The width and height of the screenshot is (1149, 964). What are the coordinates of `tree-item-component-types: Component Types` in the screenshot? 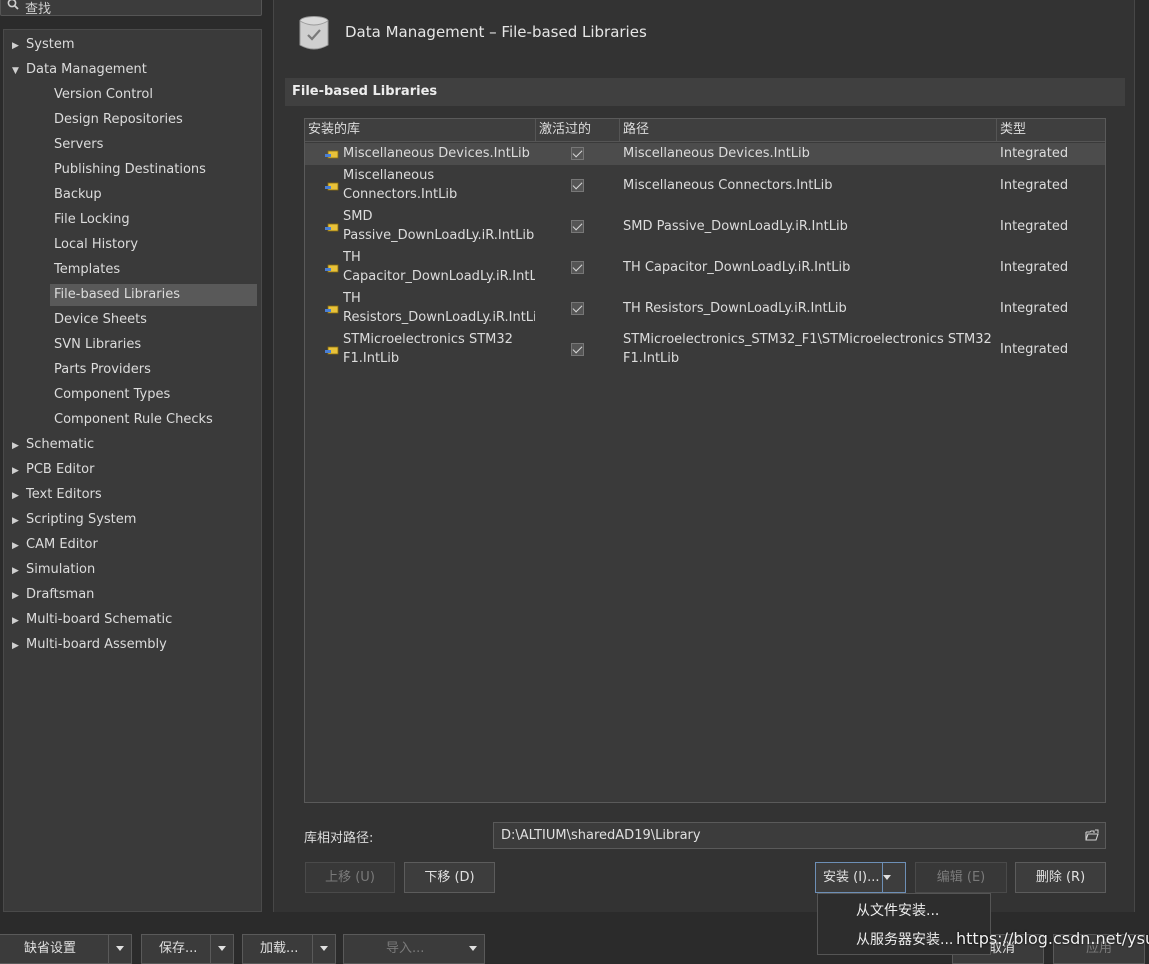 It's located at (153, 395).